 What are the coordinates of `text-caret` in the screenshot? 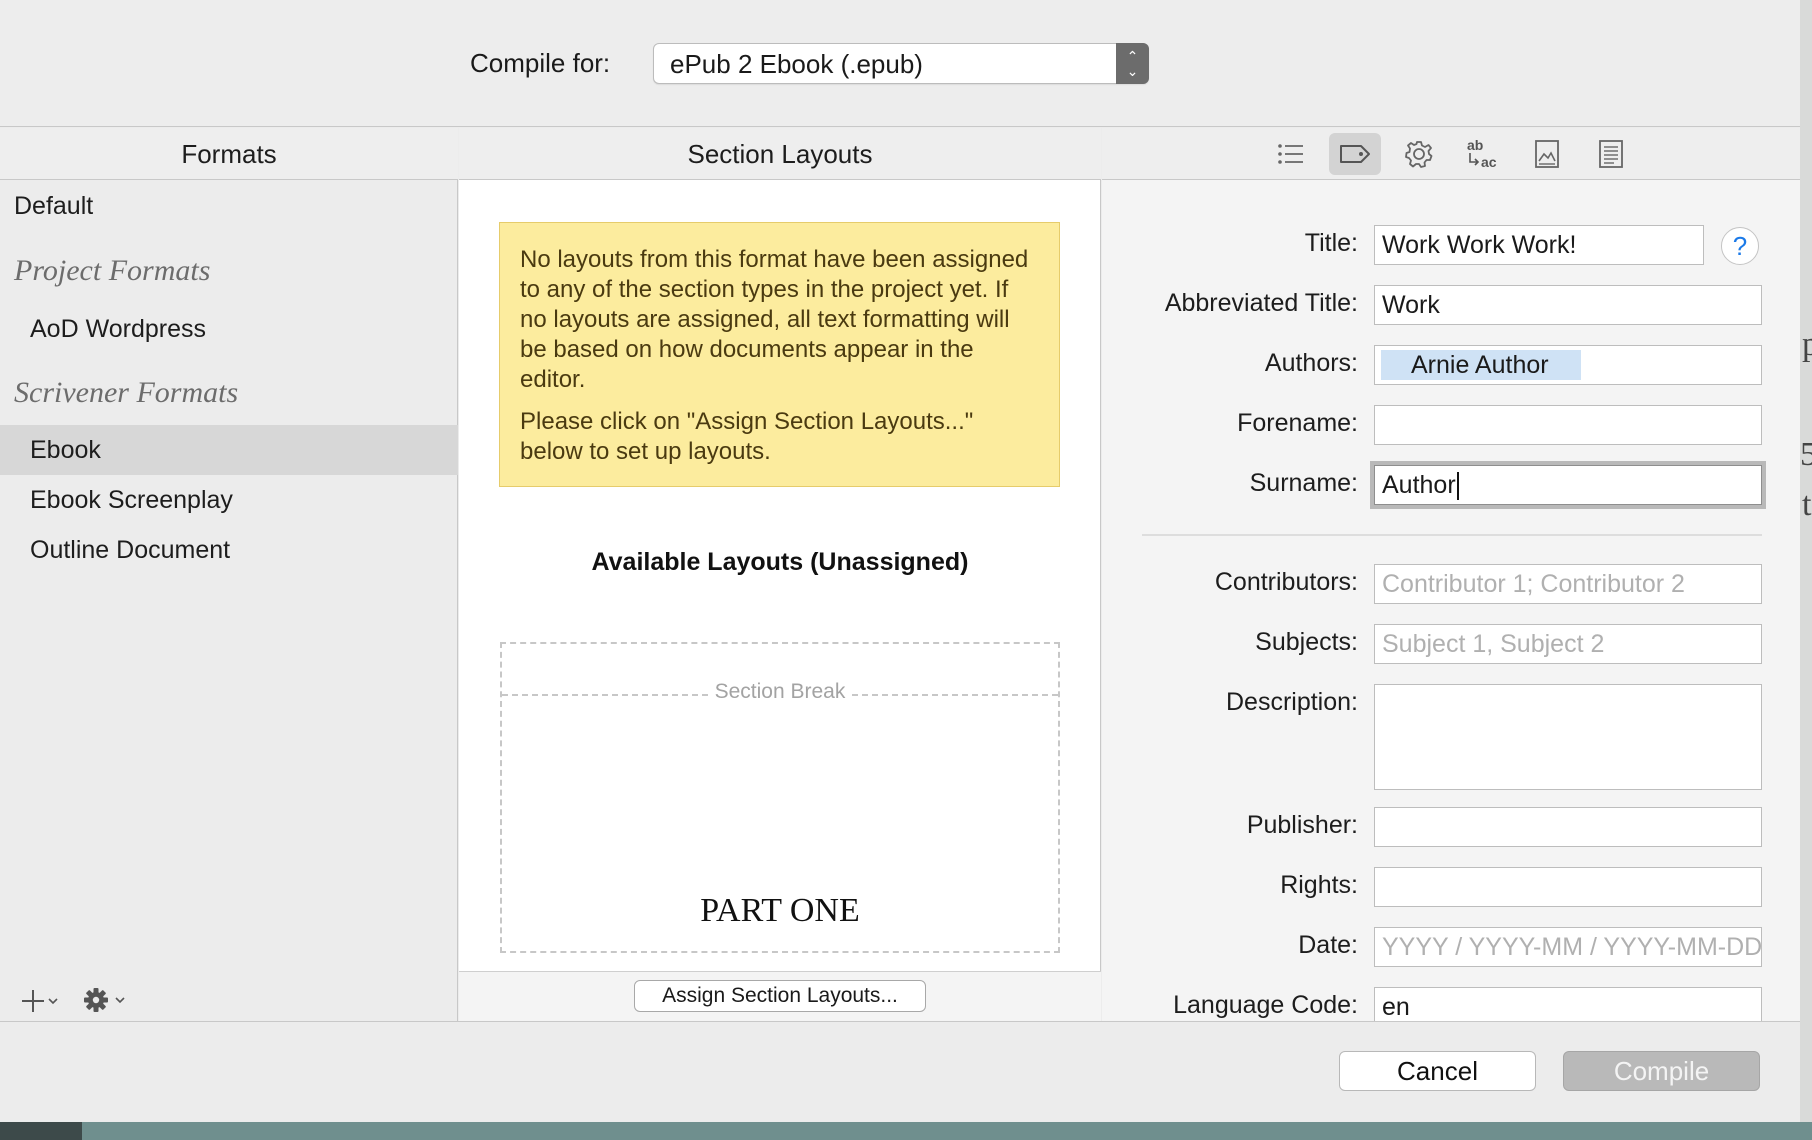 It's located at (1457, 486).